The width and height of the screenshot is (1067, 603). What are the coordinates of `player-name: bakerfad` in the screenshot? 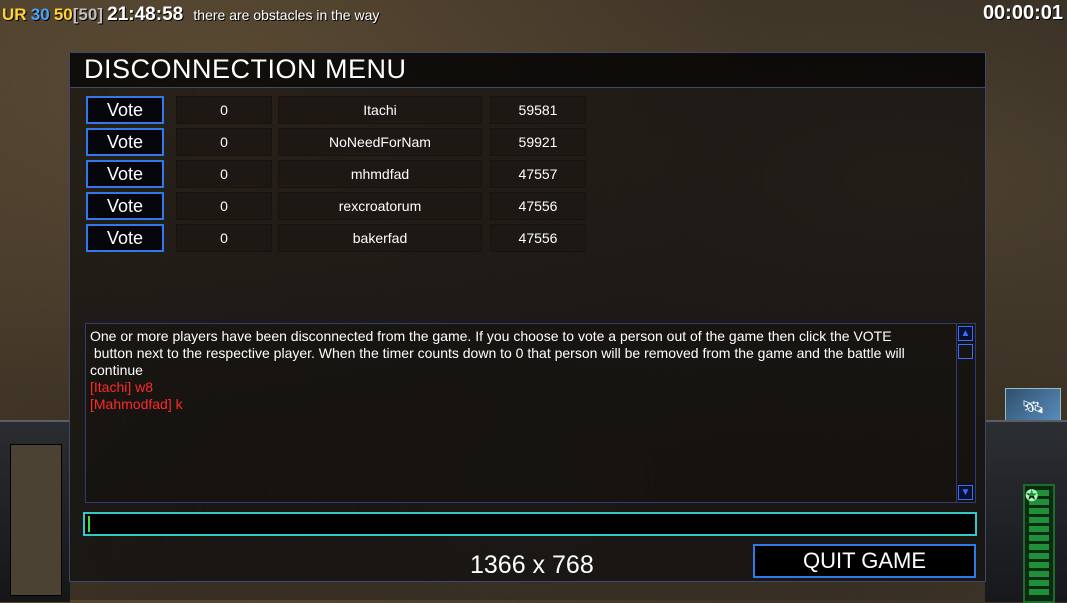 It's located at (380, 238).